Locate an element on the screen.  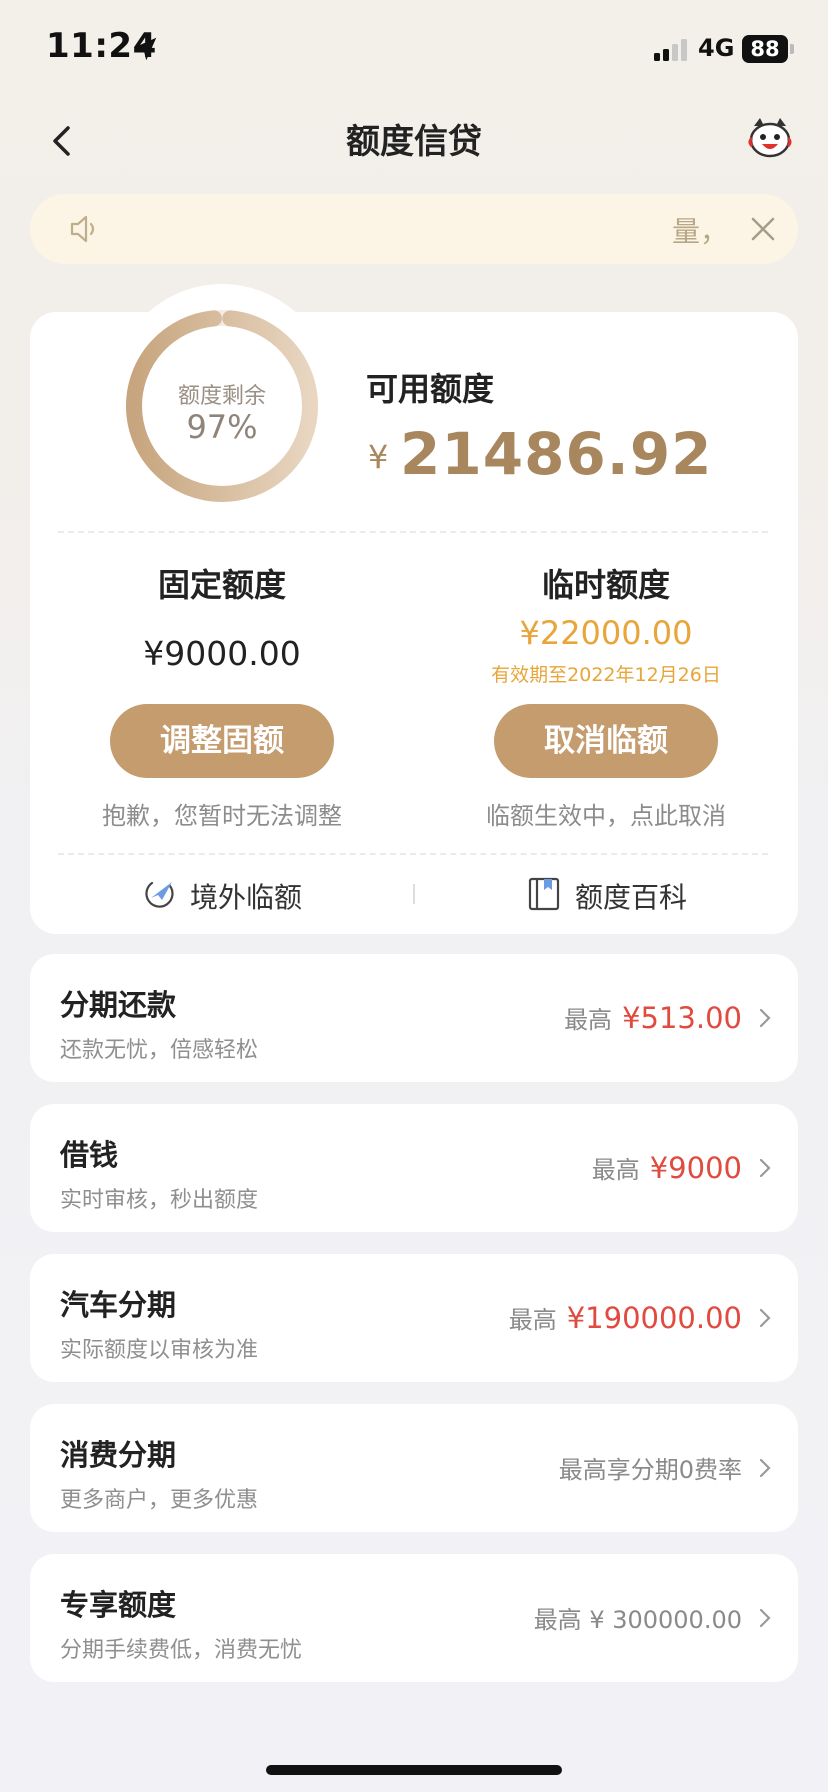
home-indicator is located at coordinates (414, 1770).